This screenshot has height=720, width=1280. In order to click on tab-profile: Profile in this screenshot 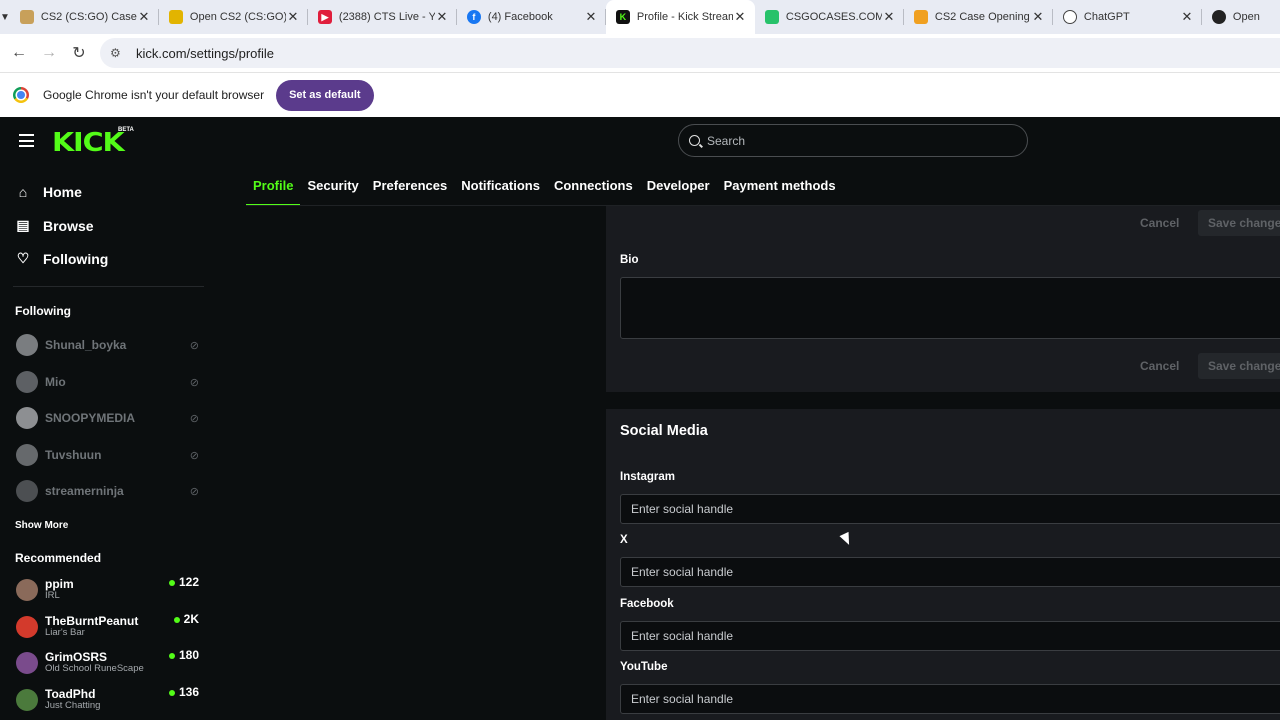, I will do `click(273, 188)`.